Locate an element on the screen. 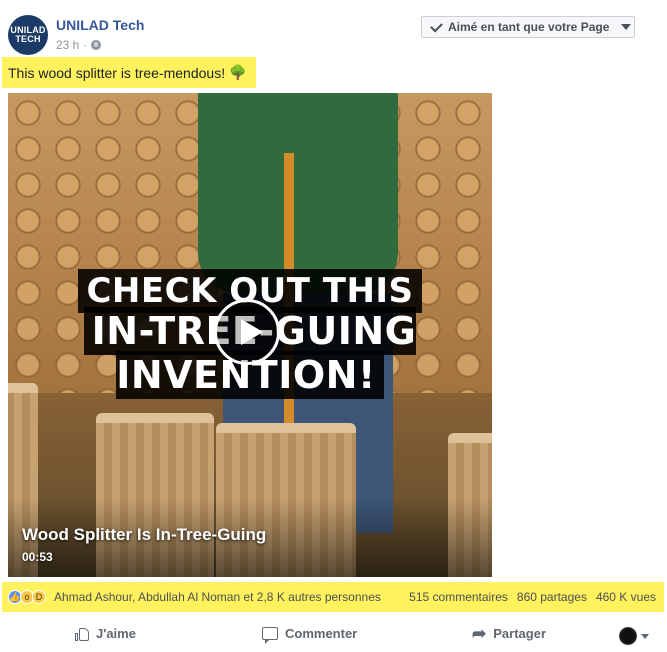  shares-count-link: 860 partages is located at coordinates (552, 597).